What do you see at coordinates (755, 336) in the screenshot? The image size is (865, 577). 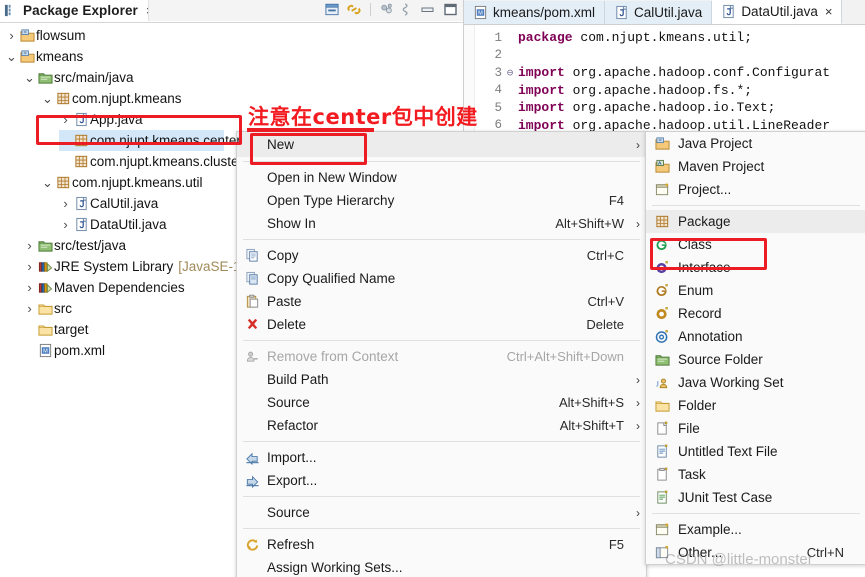 I see `menu-item-annotation: Annotation` at bounding box center [755, 336].